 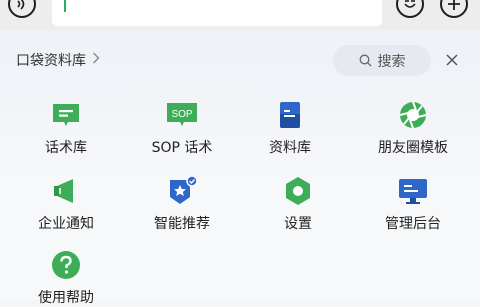 What do you see at coordinates (66, 298) in the screenshot?
I see `tool-label: 使用帮助` at bounding box center [66, 298].